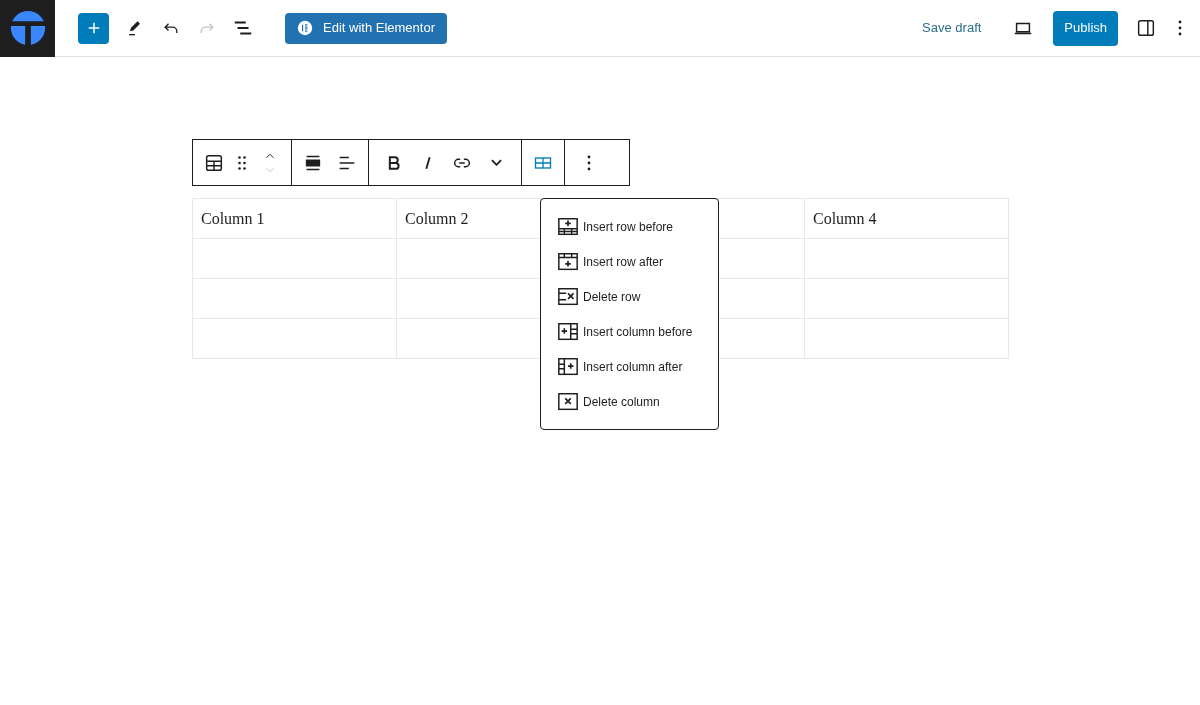 This screenshot has height=705, width=1200. What do you see at coordinates (629, 401) in the screenshot?
I see `menu-item: Delete column` at bounding box center [629, 401].